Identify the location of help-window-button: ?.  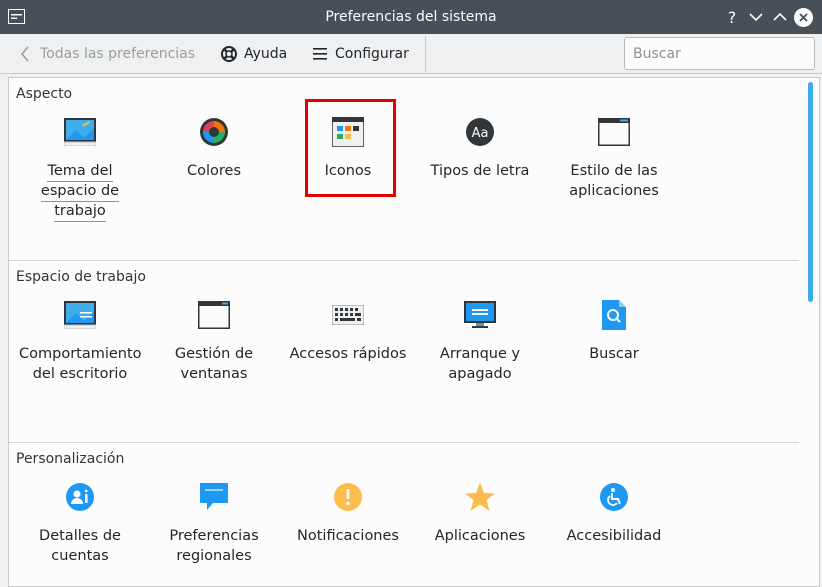
(732, 17).